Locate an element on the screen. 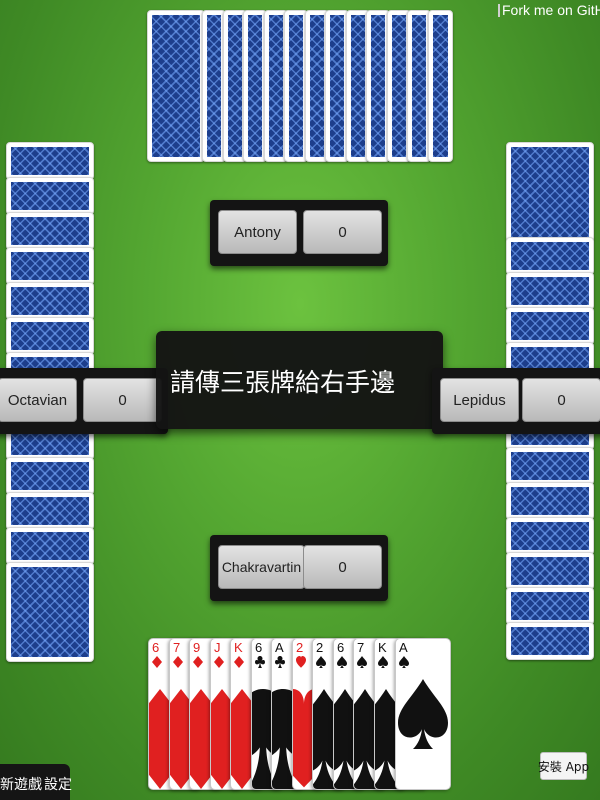  hand-card: A is located at coordinates (423, 714).